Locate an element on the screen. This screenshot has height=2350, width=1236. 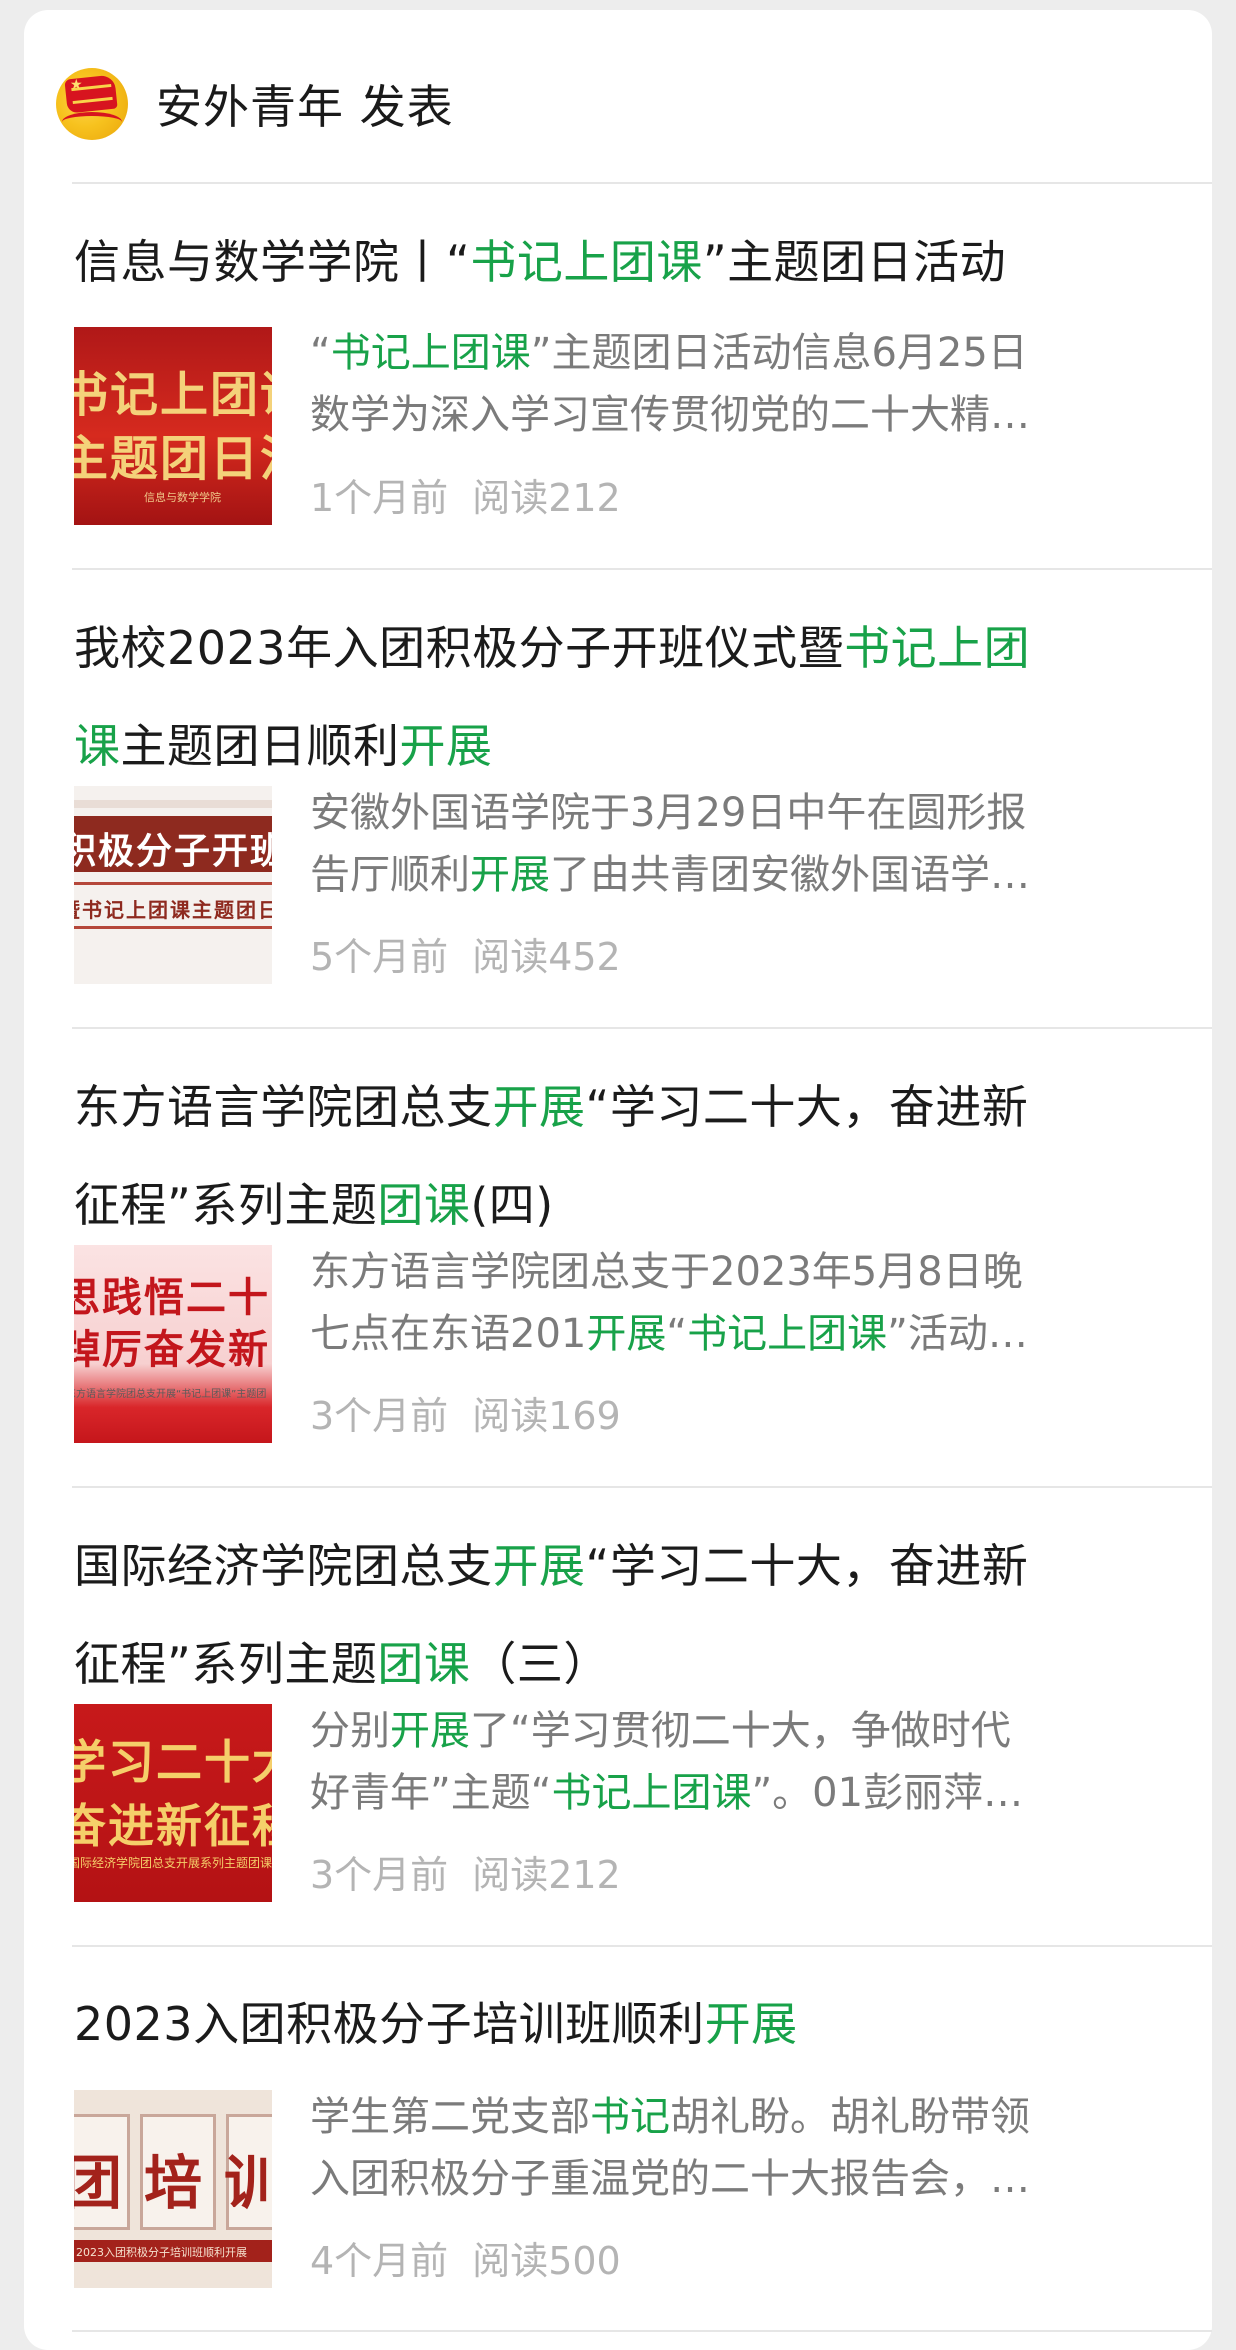
article-meta: 3个月前 阅读212 is located at coordinates (465, 1875).